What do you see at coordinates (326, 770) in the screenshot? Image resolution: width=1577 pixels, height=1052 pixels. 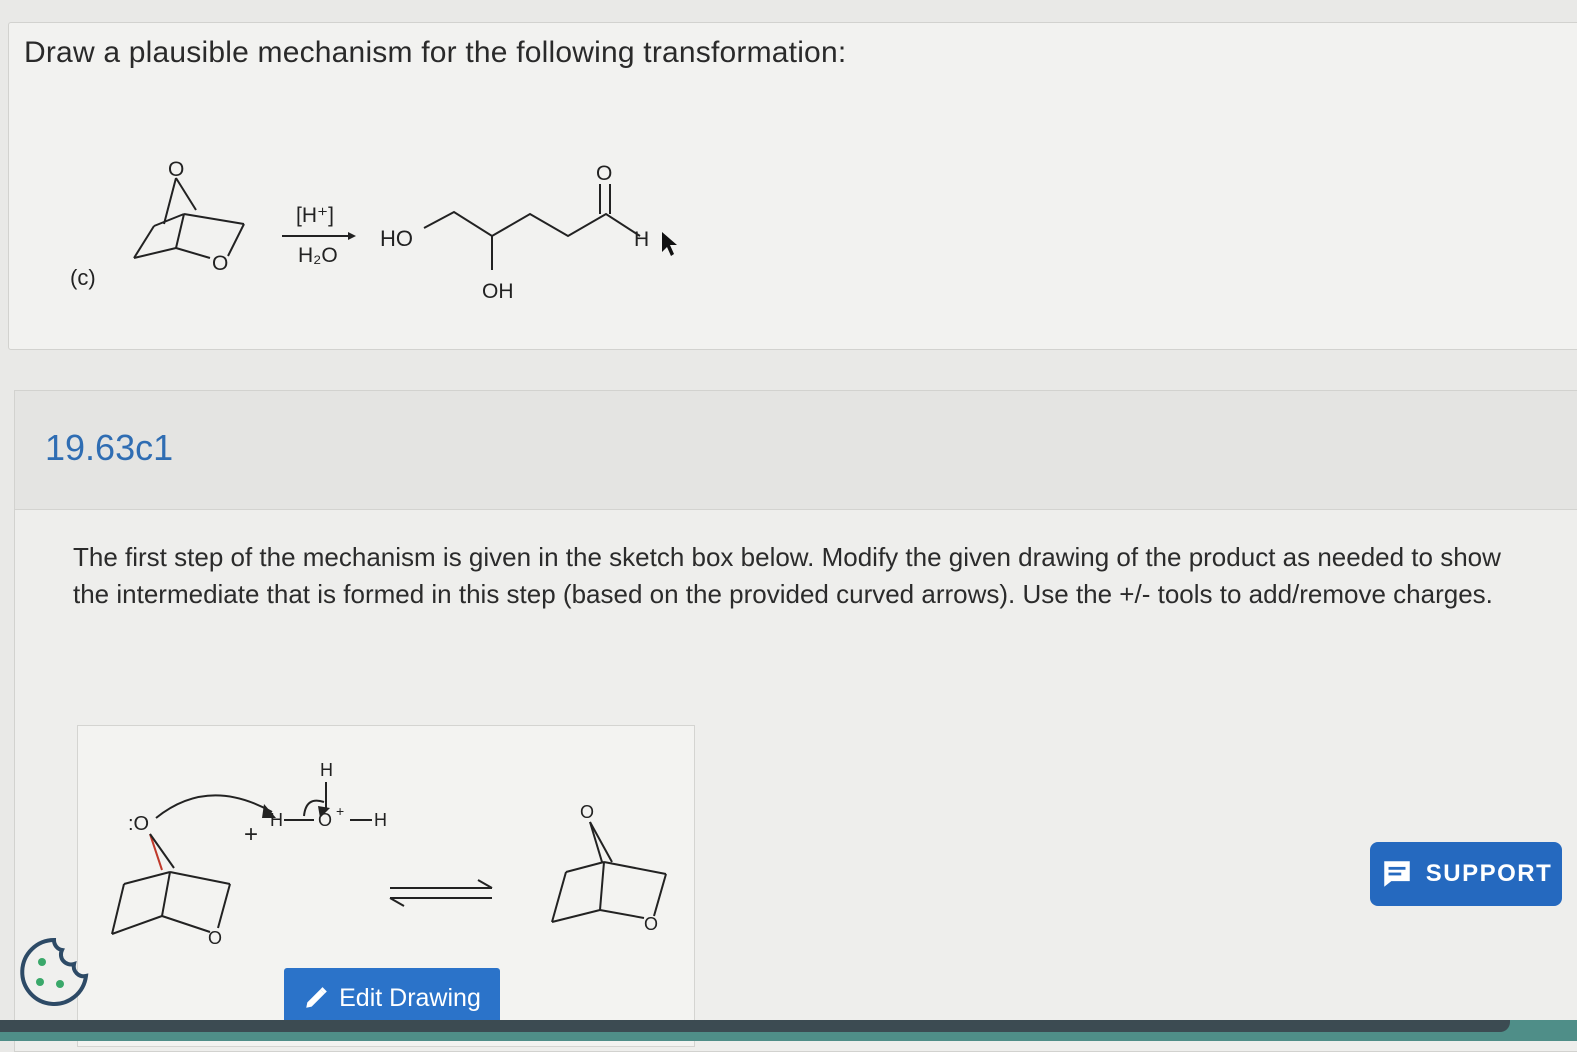 I see `sketch-h-top: H` at bounding box center [326, 770].